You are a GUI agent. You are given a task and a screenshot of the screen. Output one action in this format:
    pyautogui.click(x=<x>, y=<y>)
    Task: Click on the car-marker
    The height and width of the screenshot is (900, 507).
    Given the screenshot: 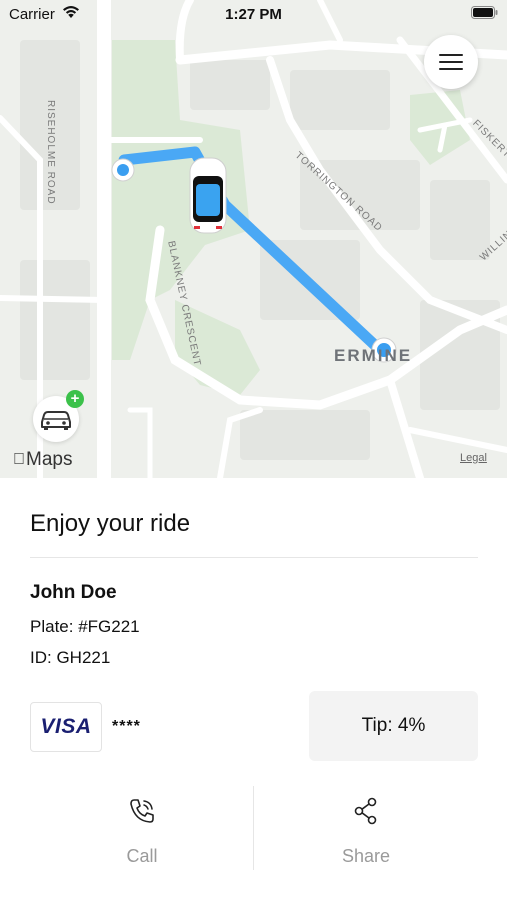 What is the action you would take?
    pyautogui.click(x=208, y=195)
    